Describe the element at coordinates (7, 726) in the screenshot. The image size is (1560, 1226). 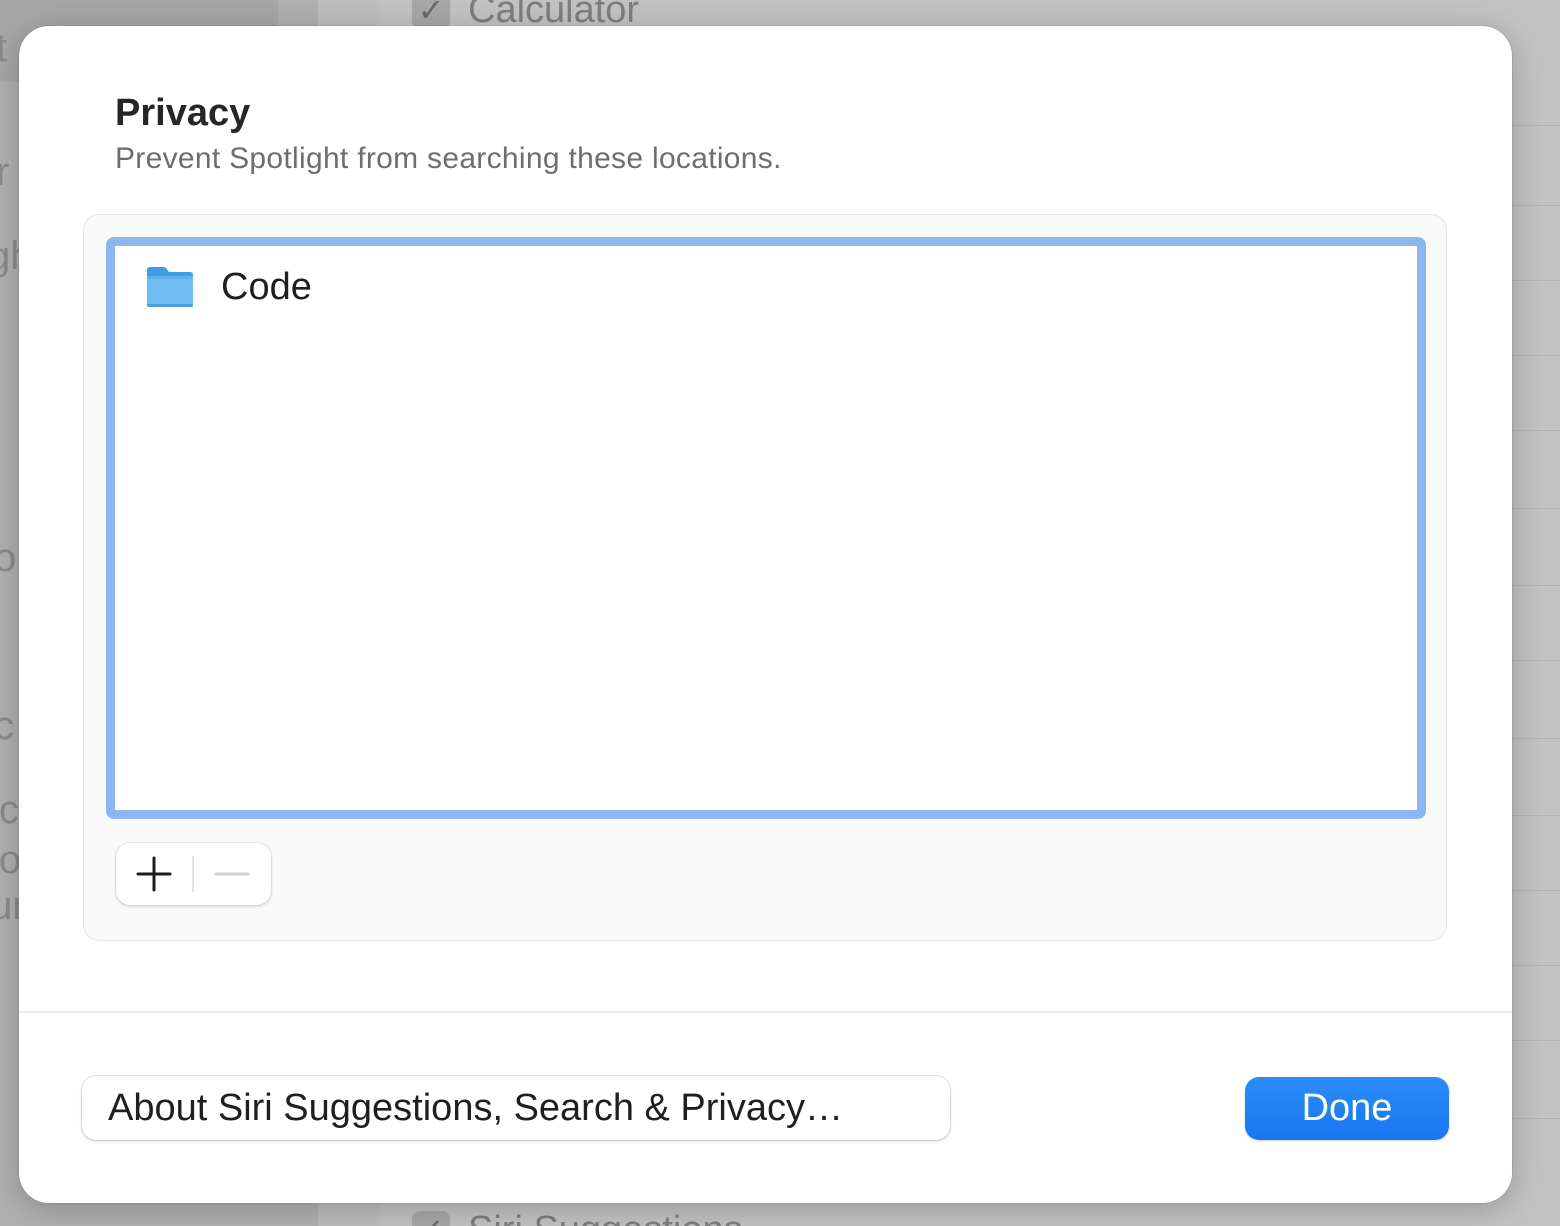
I see `background-sidebar-fragment: c` at that location.